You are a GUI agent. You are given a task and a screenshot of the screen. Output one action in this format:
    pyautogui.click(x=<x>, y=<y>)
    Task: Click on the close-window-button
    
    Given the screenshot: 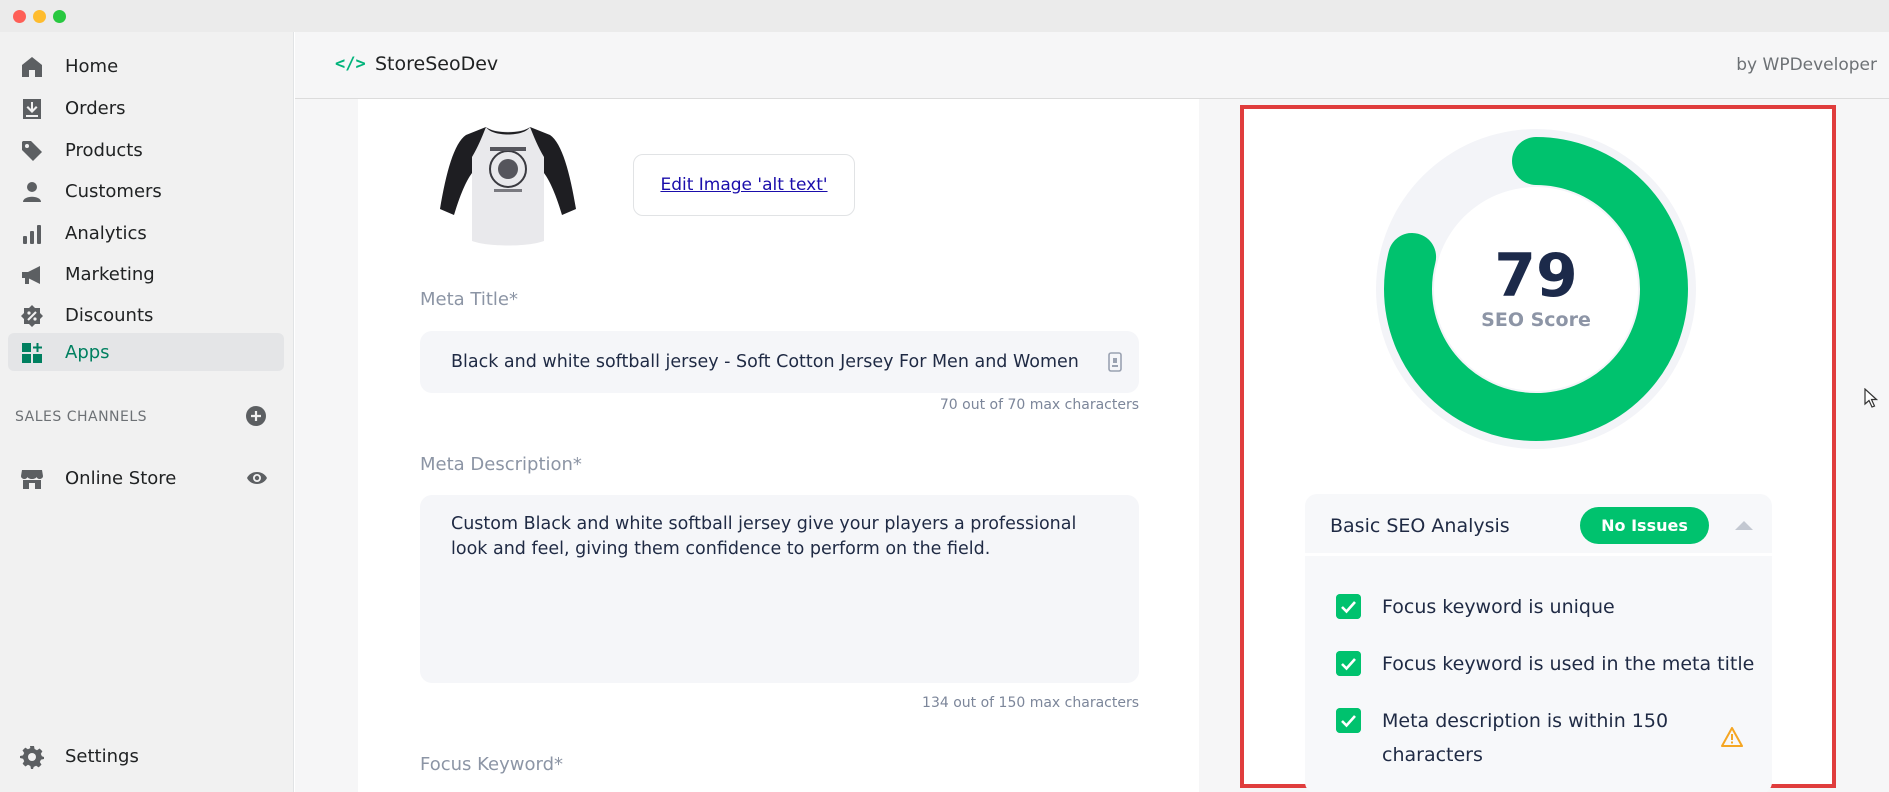 What is the action you would take?
    pyautogui.click(x=19, y=16)
    